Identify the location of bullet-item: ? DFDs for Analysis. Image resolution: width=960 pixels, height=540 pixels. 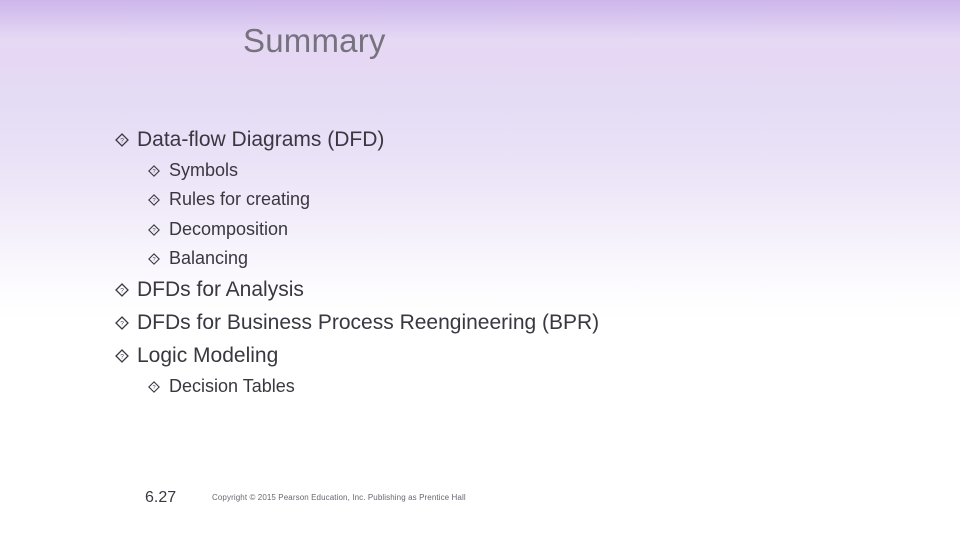
(209, 290).